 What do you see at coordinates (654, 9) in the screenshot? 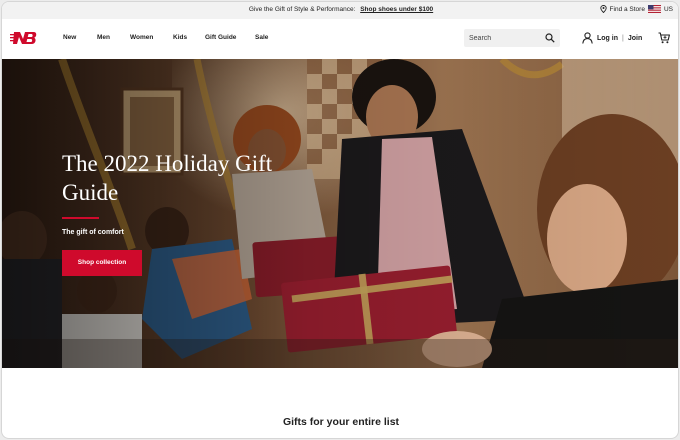
I see `us-flag-icon` at bounding box center [654, 9].